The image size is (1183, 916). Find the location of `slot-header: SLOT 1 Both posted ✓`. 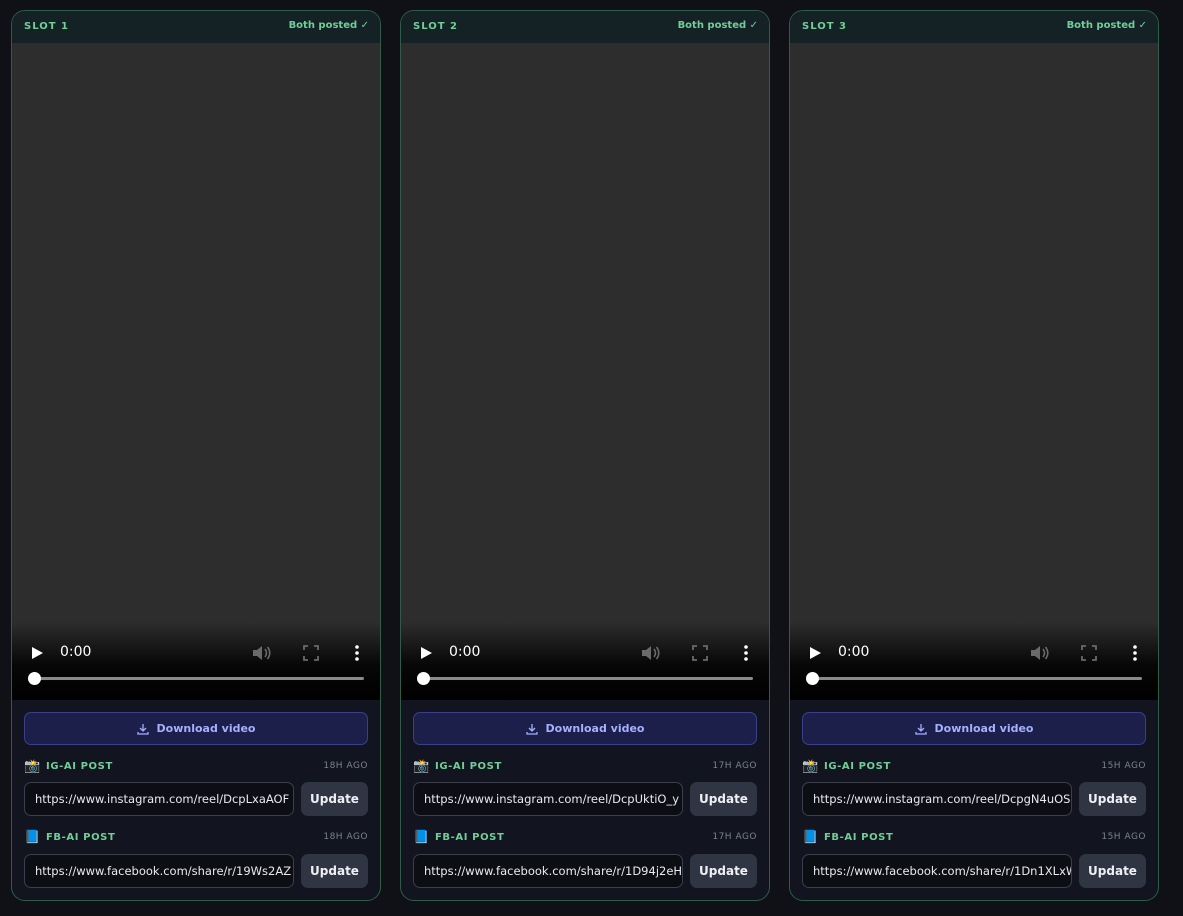

slot-header: SLOT 1 Both posted ✓ is located at coordinates (196, 27).